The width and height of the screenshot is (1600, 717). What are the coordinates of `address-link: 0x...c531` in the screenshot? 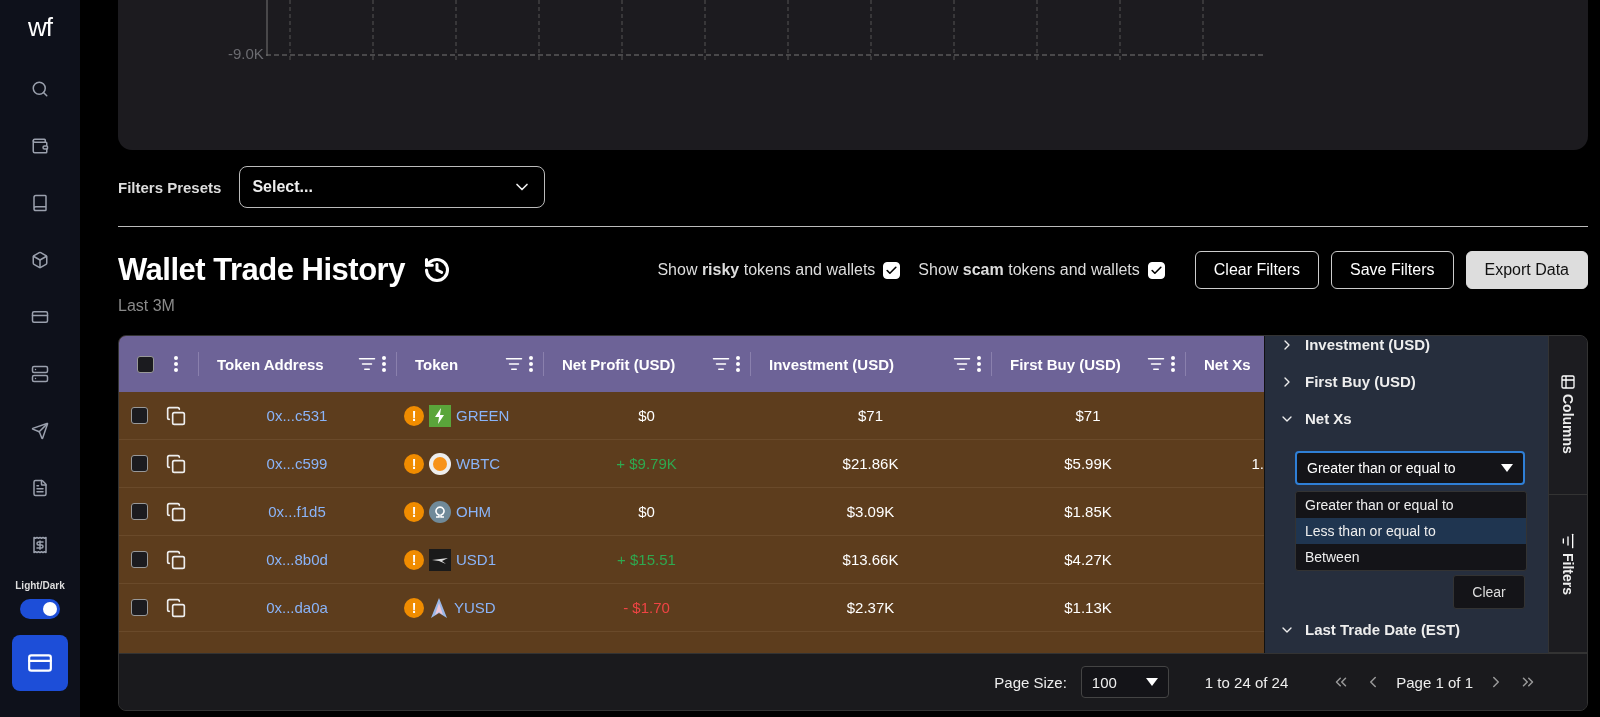 It's located at (297, 415).